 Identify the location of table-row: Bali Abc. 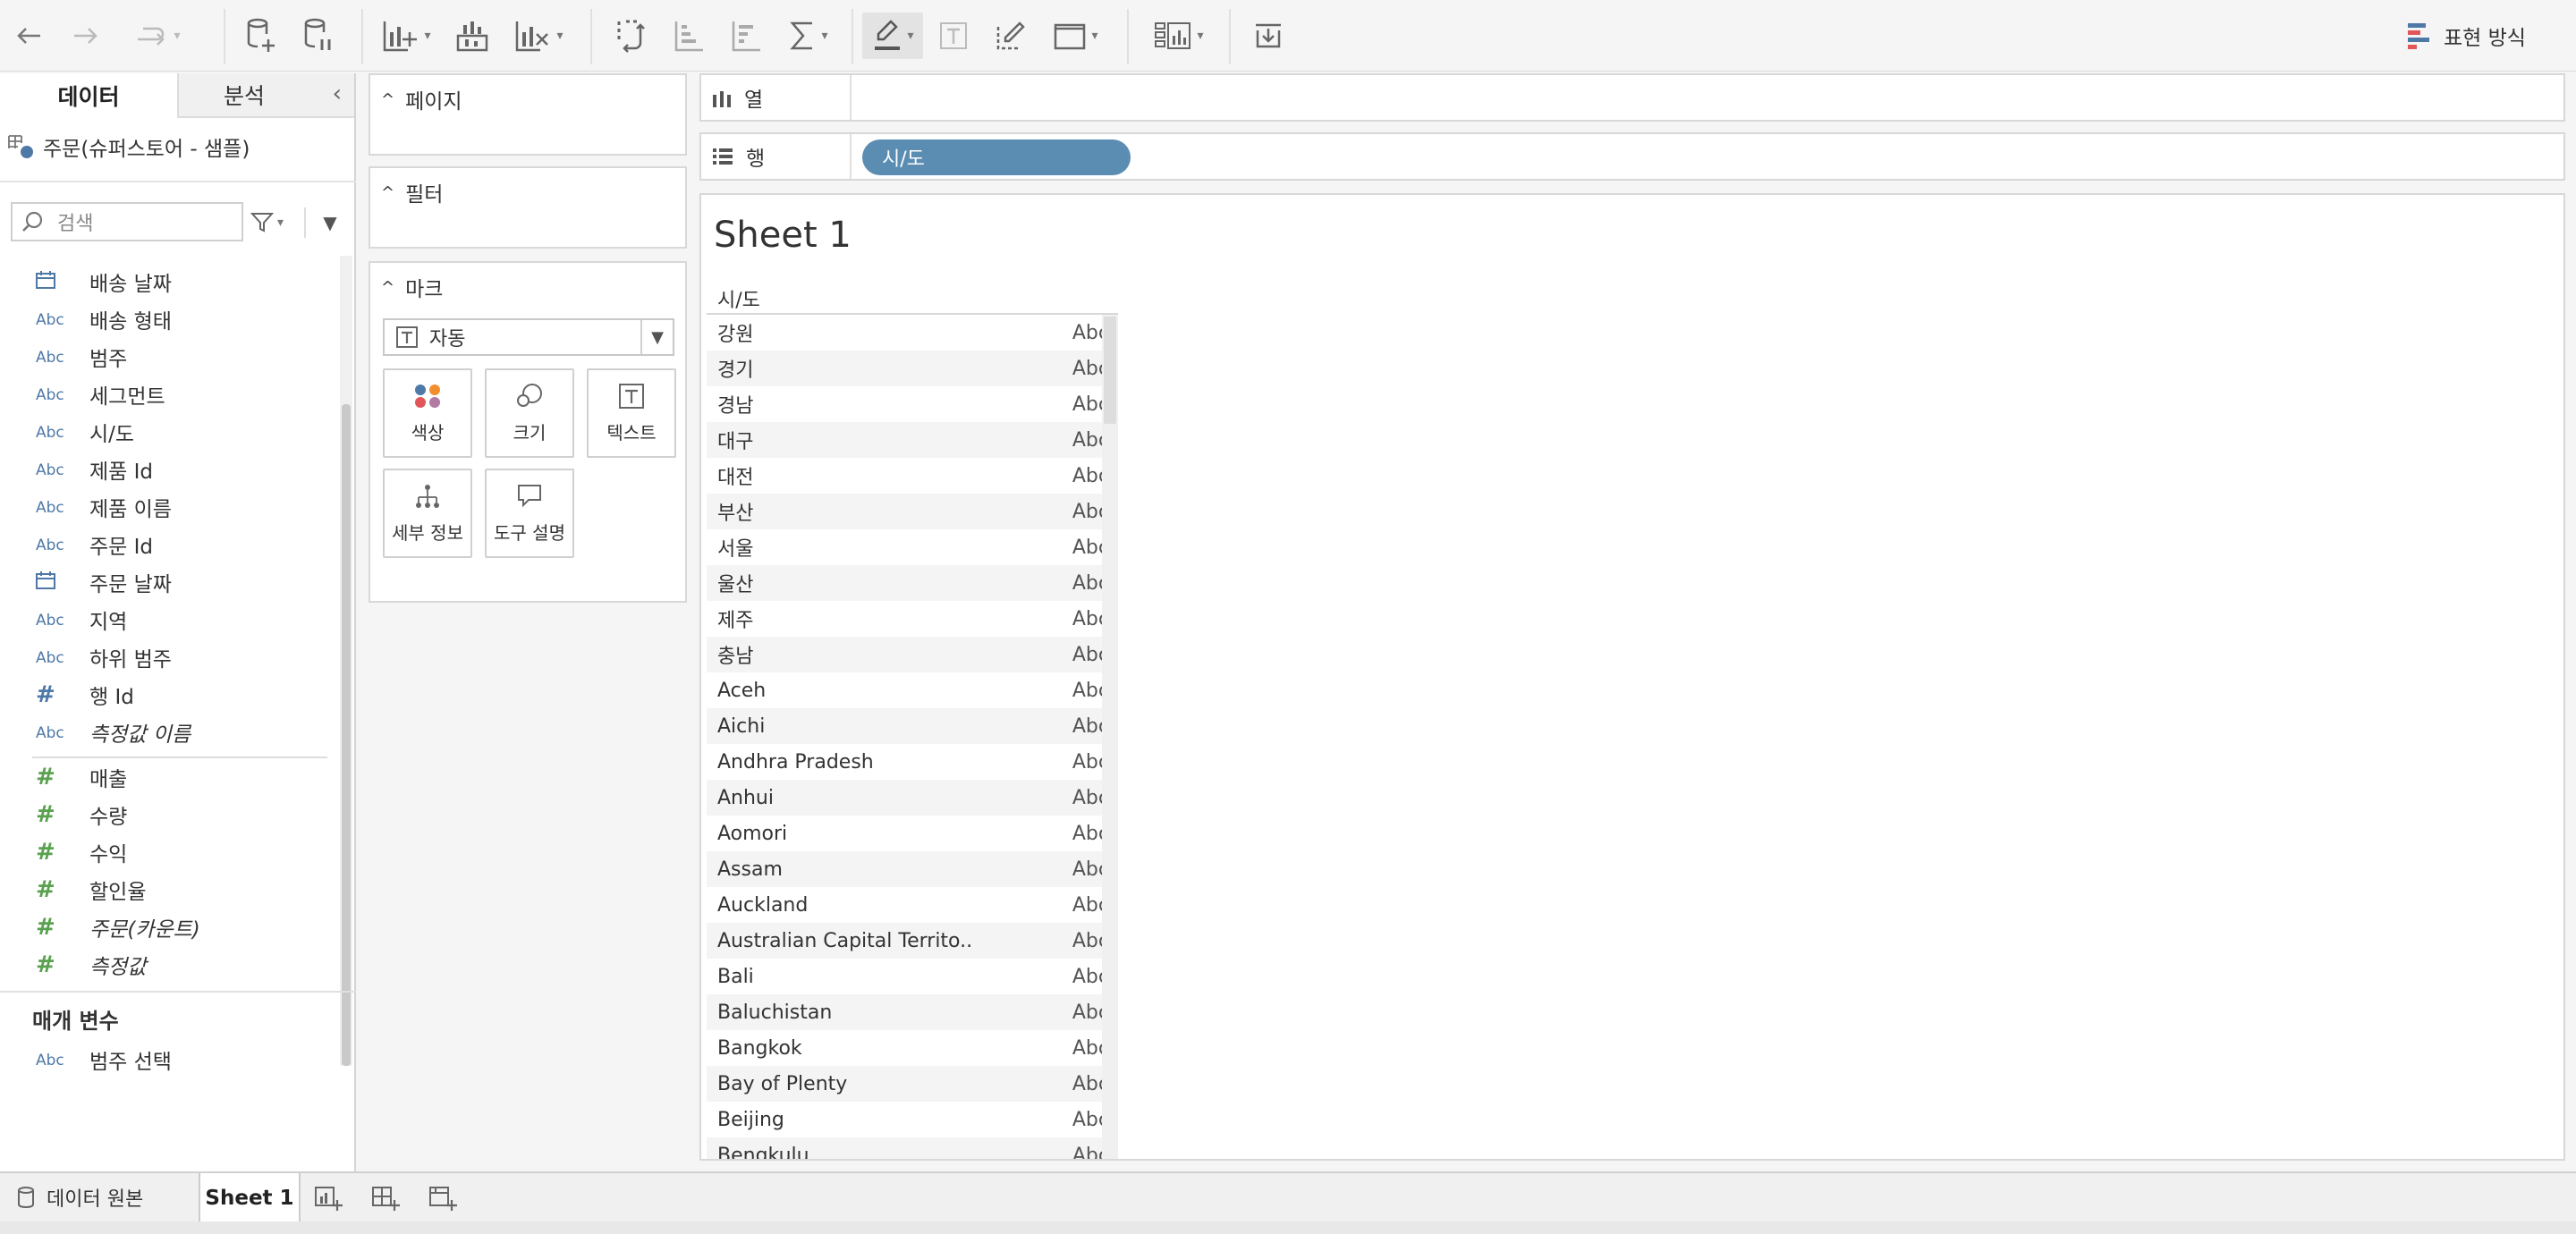
(912, 977).